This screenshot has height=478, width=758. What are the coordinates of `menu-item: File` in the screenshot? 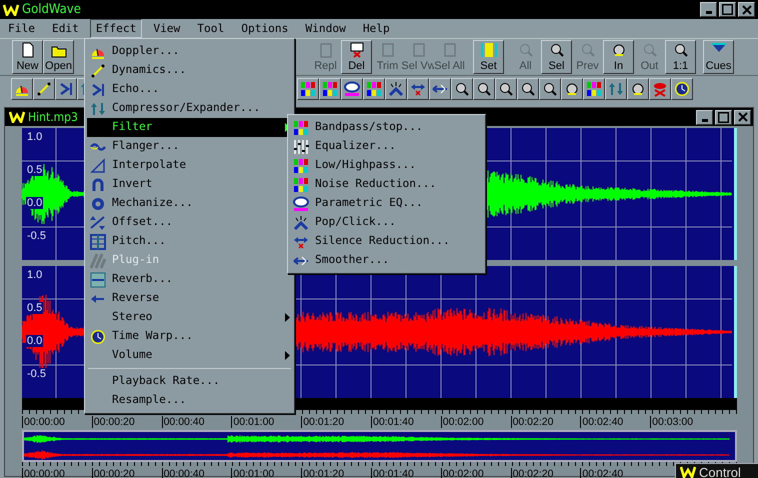 It's located at (21, 28).